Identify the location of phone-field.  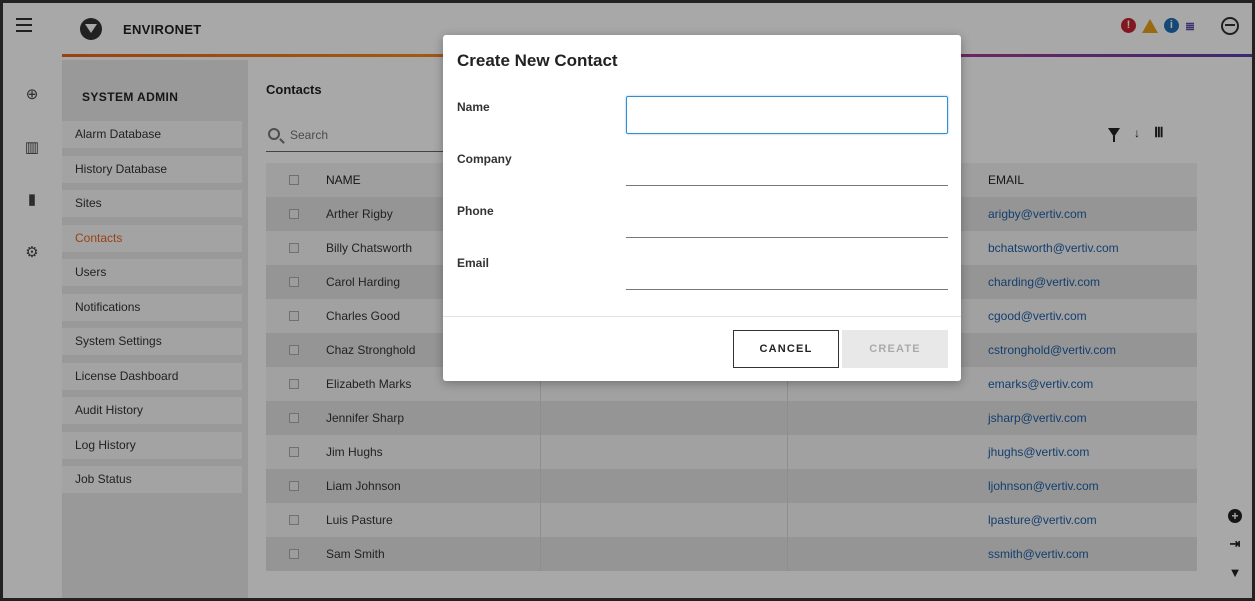
(787, 219).